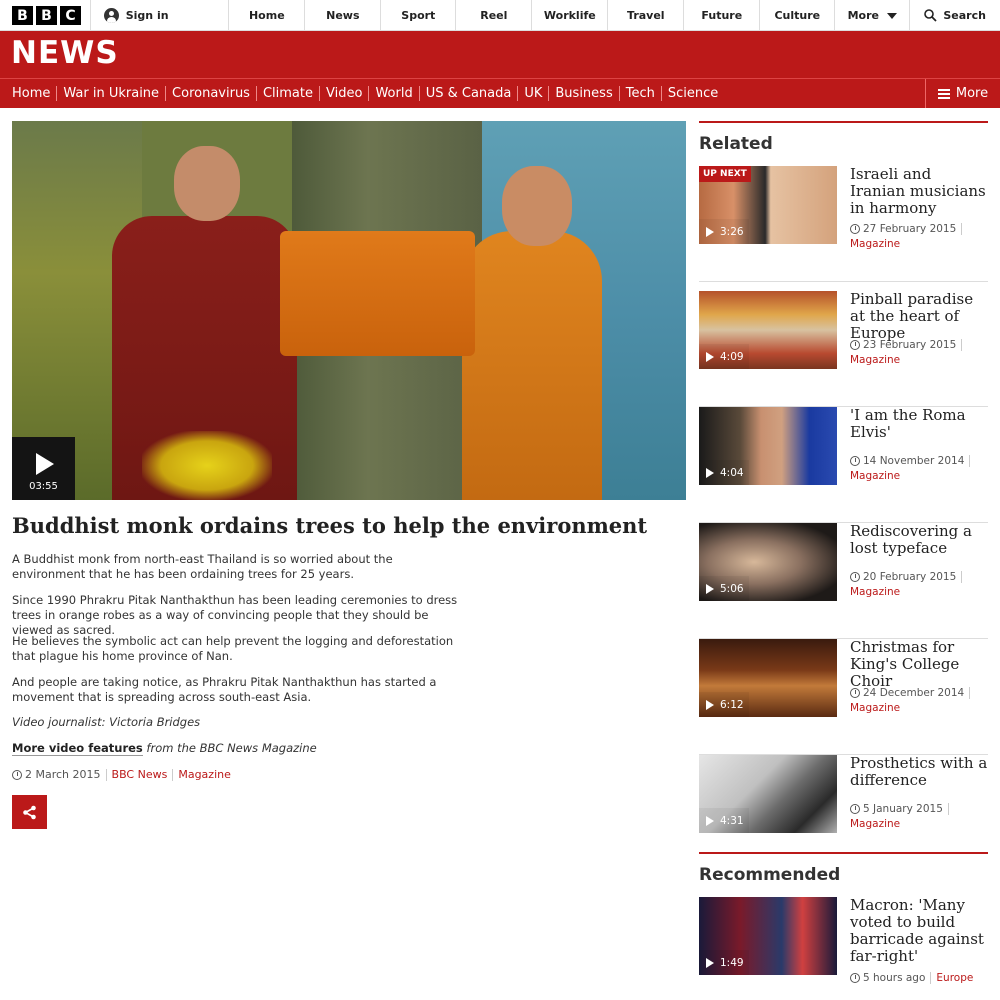 The height and width of the screenshot is (1000, 1000). I want to click on up-next-badge: UP NEXT, so click(725, 174).